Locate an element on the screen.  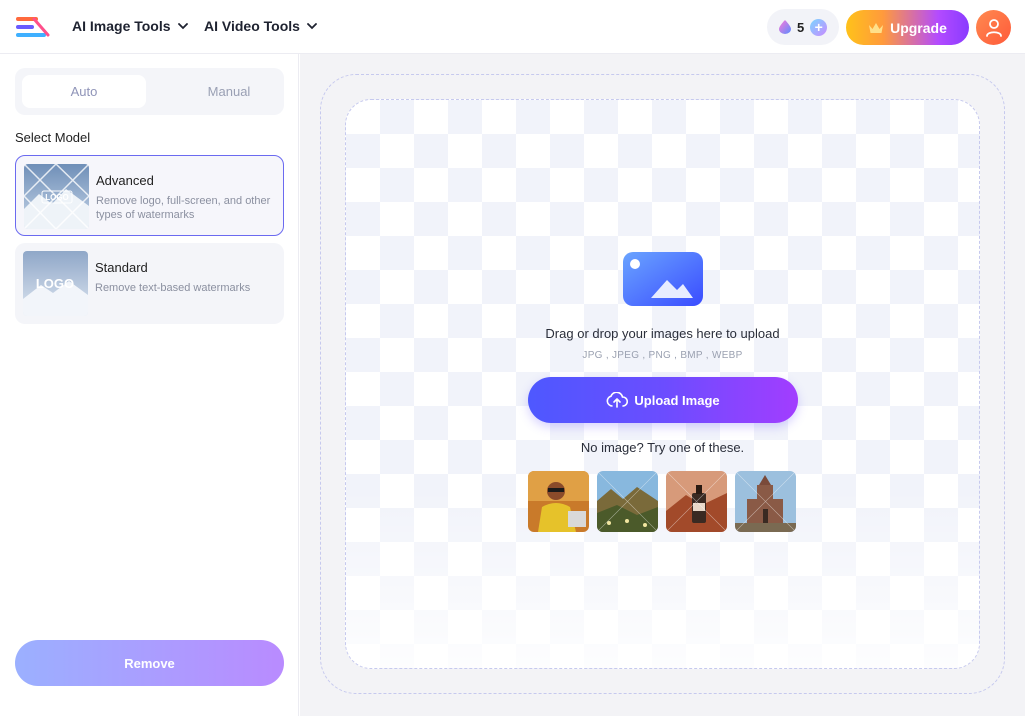
nav-ai-image-tools: AI Image Tools is located at coordinates (130, 26).